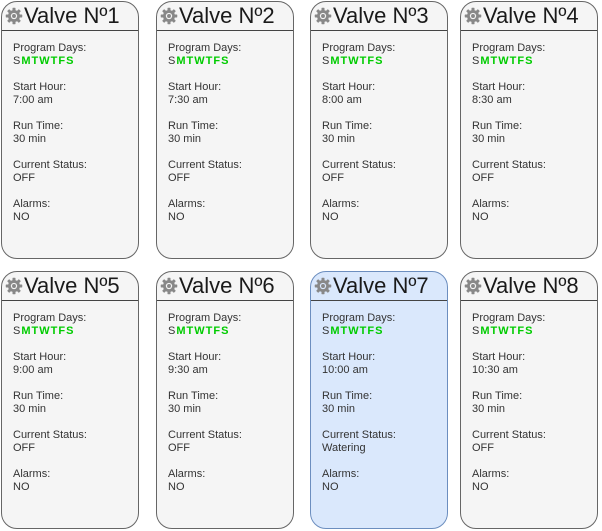 The height and width of the screenshot is (531, 602). What do you see at coordinates (188, 370) in the screenshot?
I see `start-hour-value: 9:30 am` at bounding box center [188, 370].